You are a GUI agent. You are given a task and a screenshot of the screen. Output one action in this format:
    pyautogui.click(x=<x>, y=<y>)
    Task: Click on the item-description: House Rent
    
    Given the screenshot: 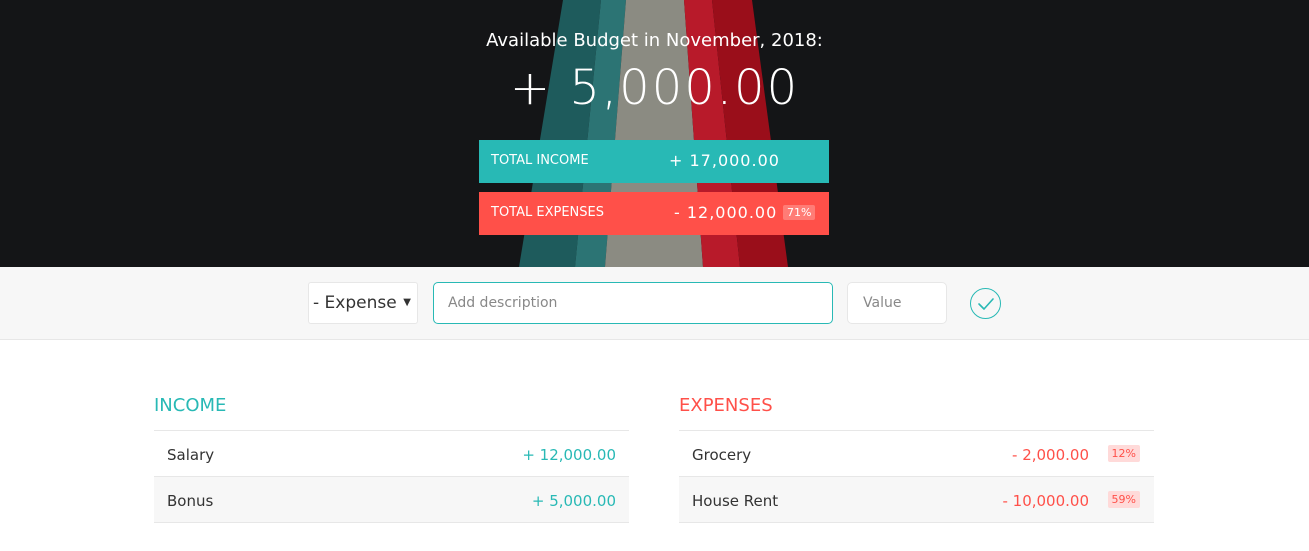 What is the action you would take?
    pyautogui.click(x=735, y=501)
    